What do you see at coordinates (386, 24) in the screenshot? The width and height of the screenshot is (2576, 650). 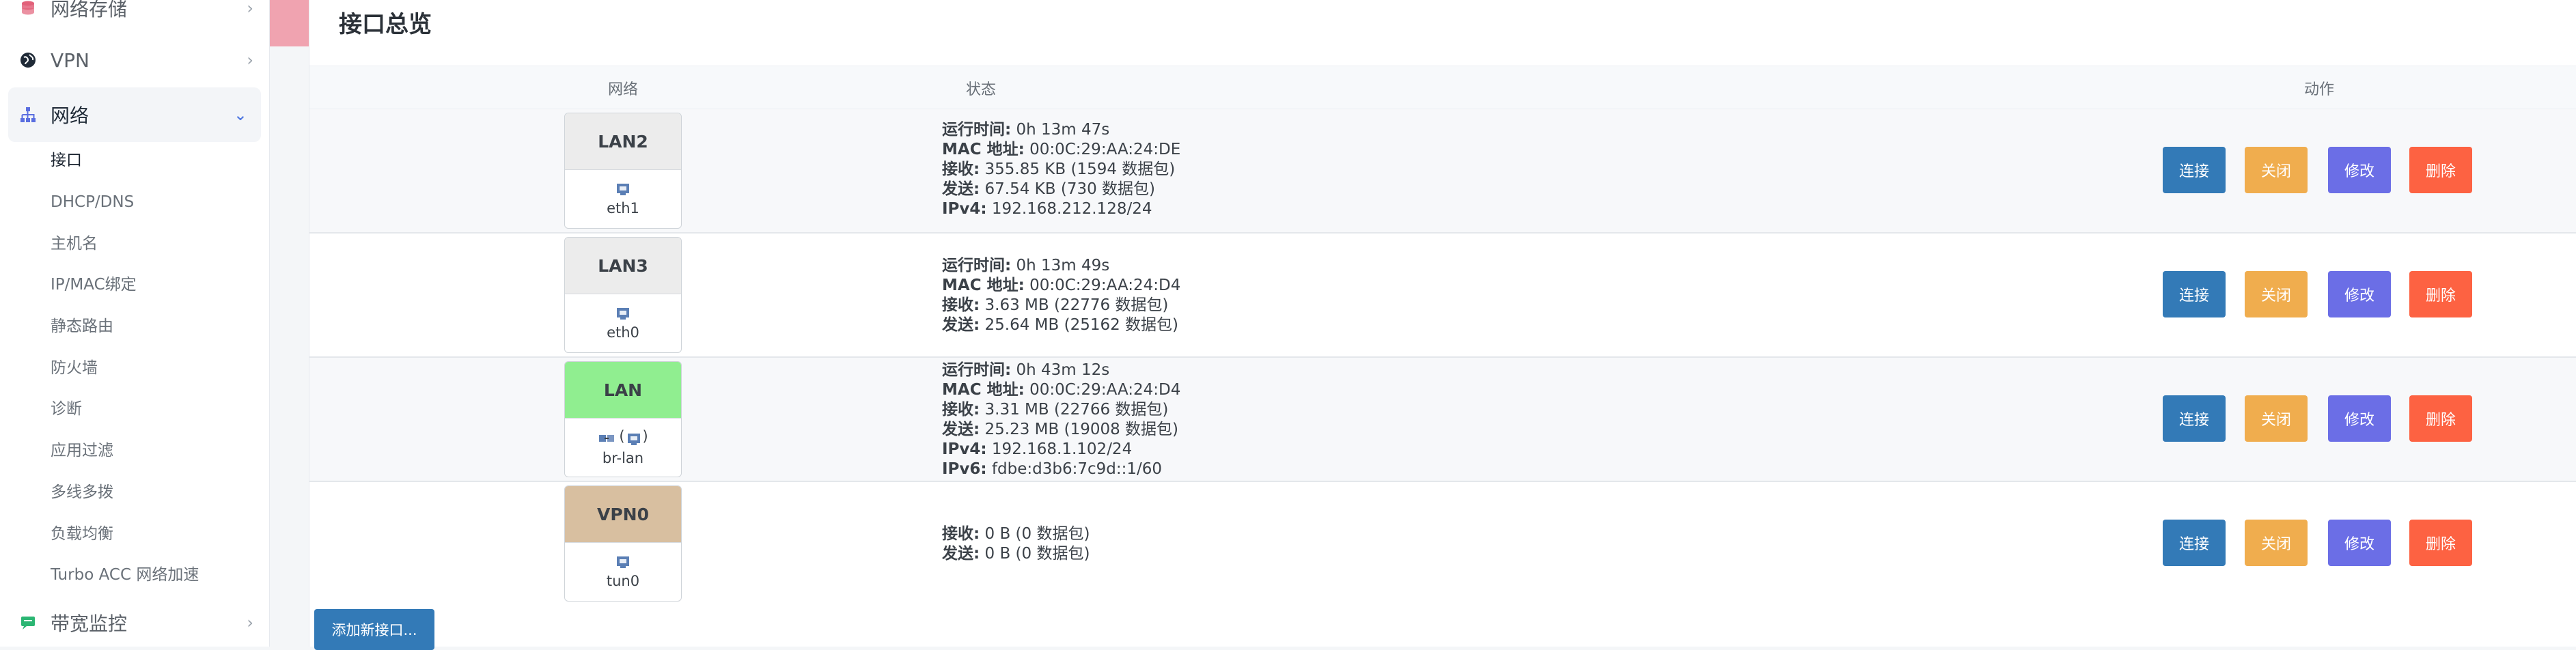 I see `page-title: 接口总览` at bounding box center [386, 24].